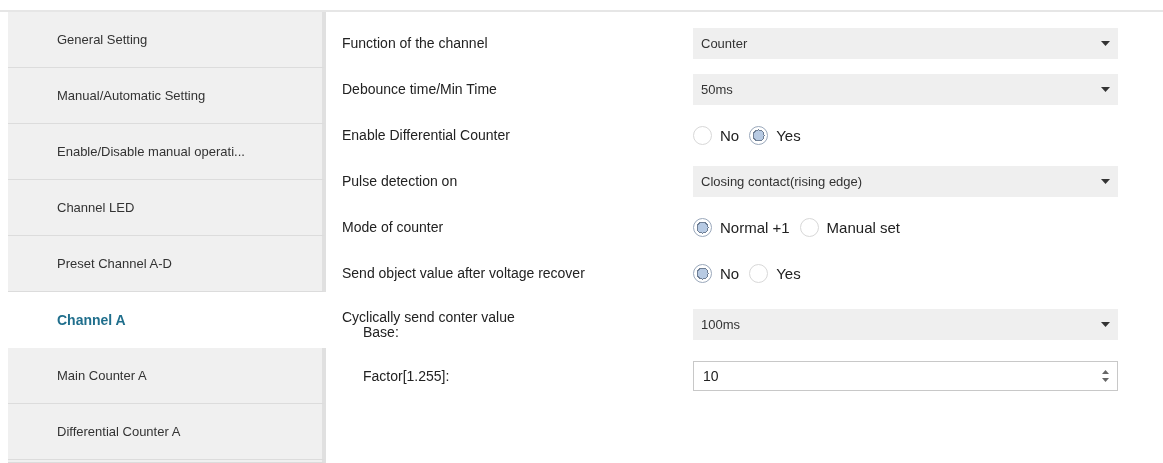 Image resolution: width=1163 pixels, height=463 pixels. I want to click on number-field: 10, so click(905, 376).